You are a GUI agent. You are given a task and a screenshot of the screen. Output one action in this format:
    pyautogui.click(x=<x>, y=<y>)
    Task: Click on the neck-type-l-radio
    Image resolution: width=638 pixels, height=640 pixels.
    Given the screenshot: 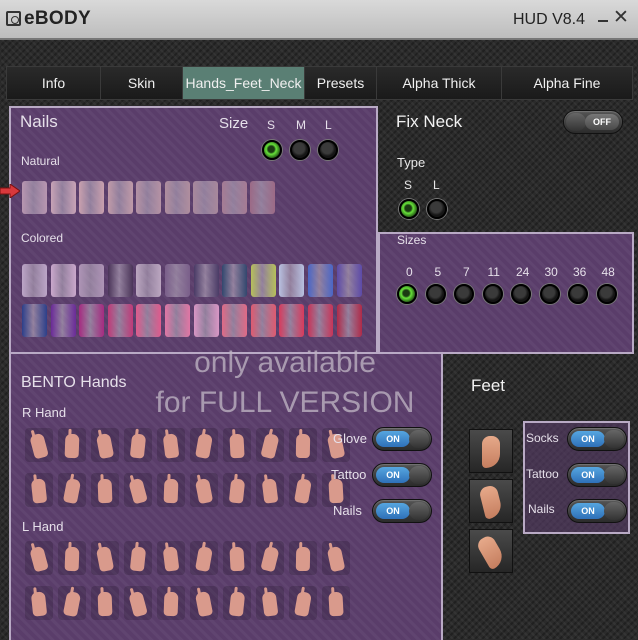 What is the action you would take?
    pyautogui.click(x=437, y=209)
    